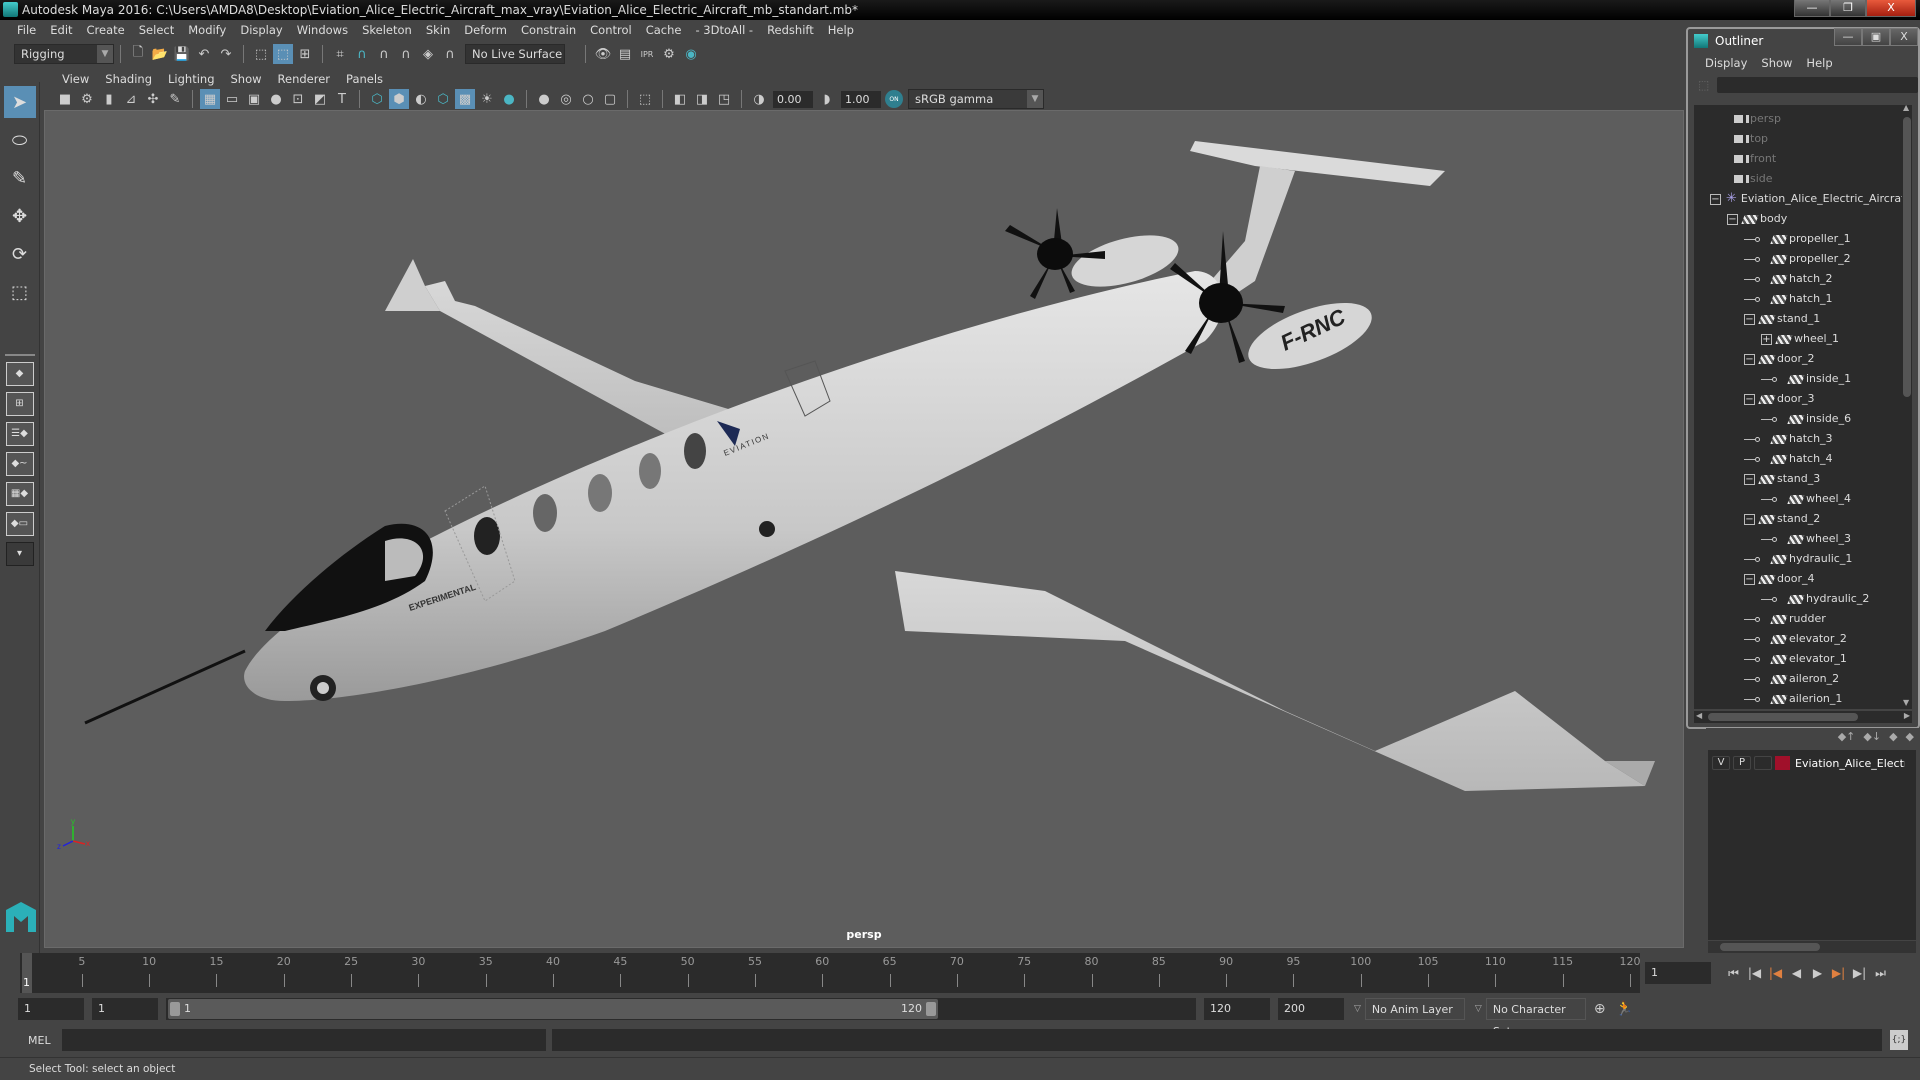 The height and width of the screenshot is (1080, 1920). Describe the element at coordinates (131, 99) in the screenshot. I see `image-plane-icon: ⊿` at that location.